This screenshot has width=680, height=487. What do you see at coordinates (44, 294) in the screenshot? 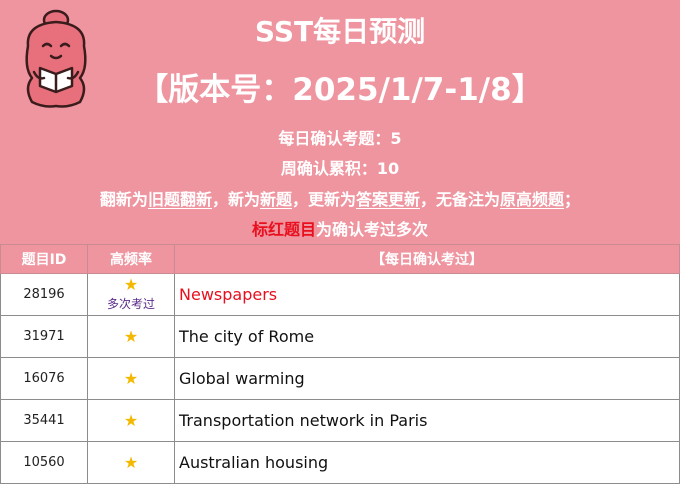
I see `question-id: 28196` at bounding box center [44, 294].